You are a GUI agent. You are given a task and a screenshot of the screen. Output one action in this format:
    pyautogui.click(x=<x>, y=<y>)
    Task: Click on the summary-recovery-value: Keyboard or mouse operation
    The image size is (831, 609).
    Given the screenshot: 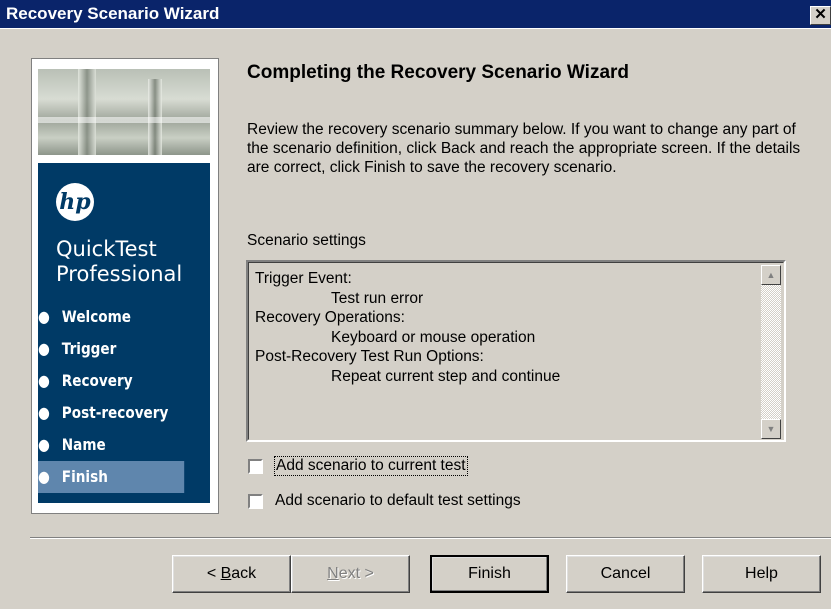 What is the action you would take?
    pyautogui.click(x=433, y=337)
    